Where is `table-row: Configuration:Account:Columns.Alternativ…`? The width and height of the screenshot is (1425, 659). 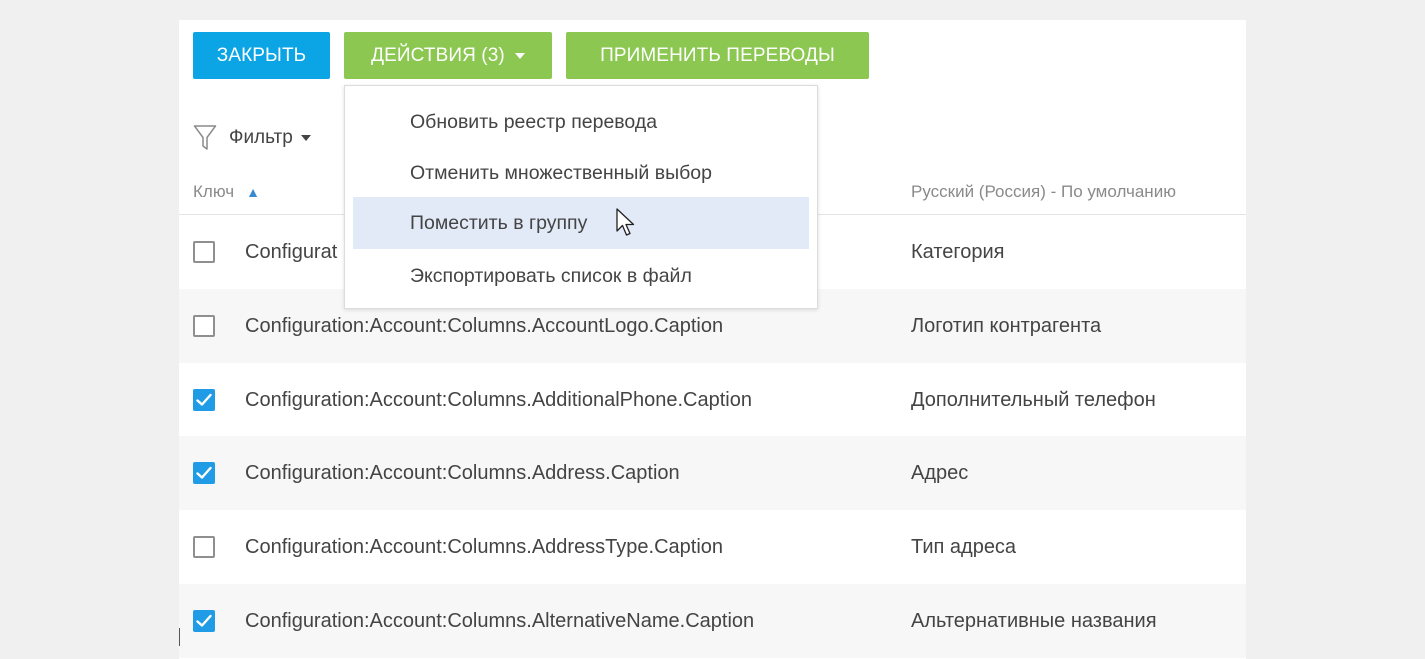 table-row: Configuration:Account:Columns.Alternativ… is located at coordinates (712, 621).